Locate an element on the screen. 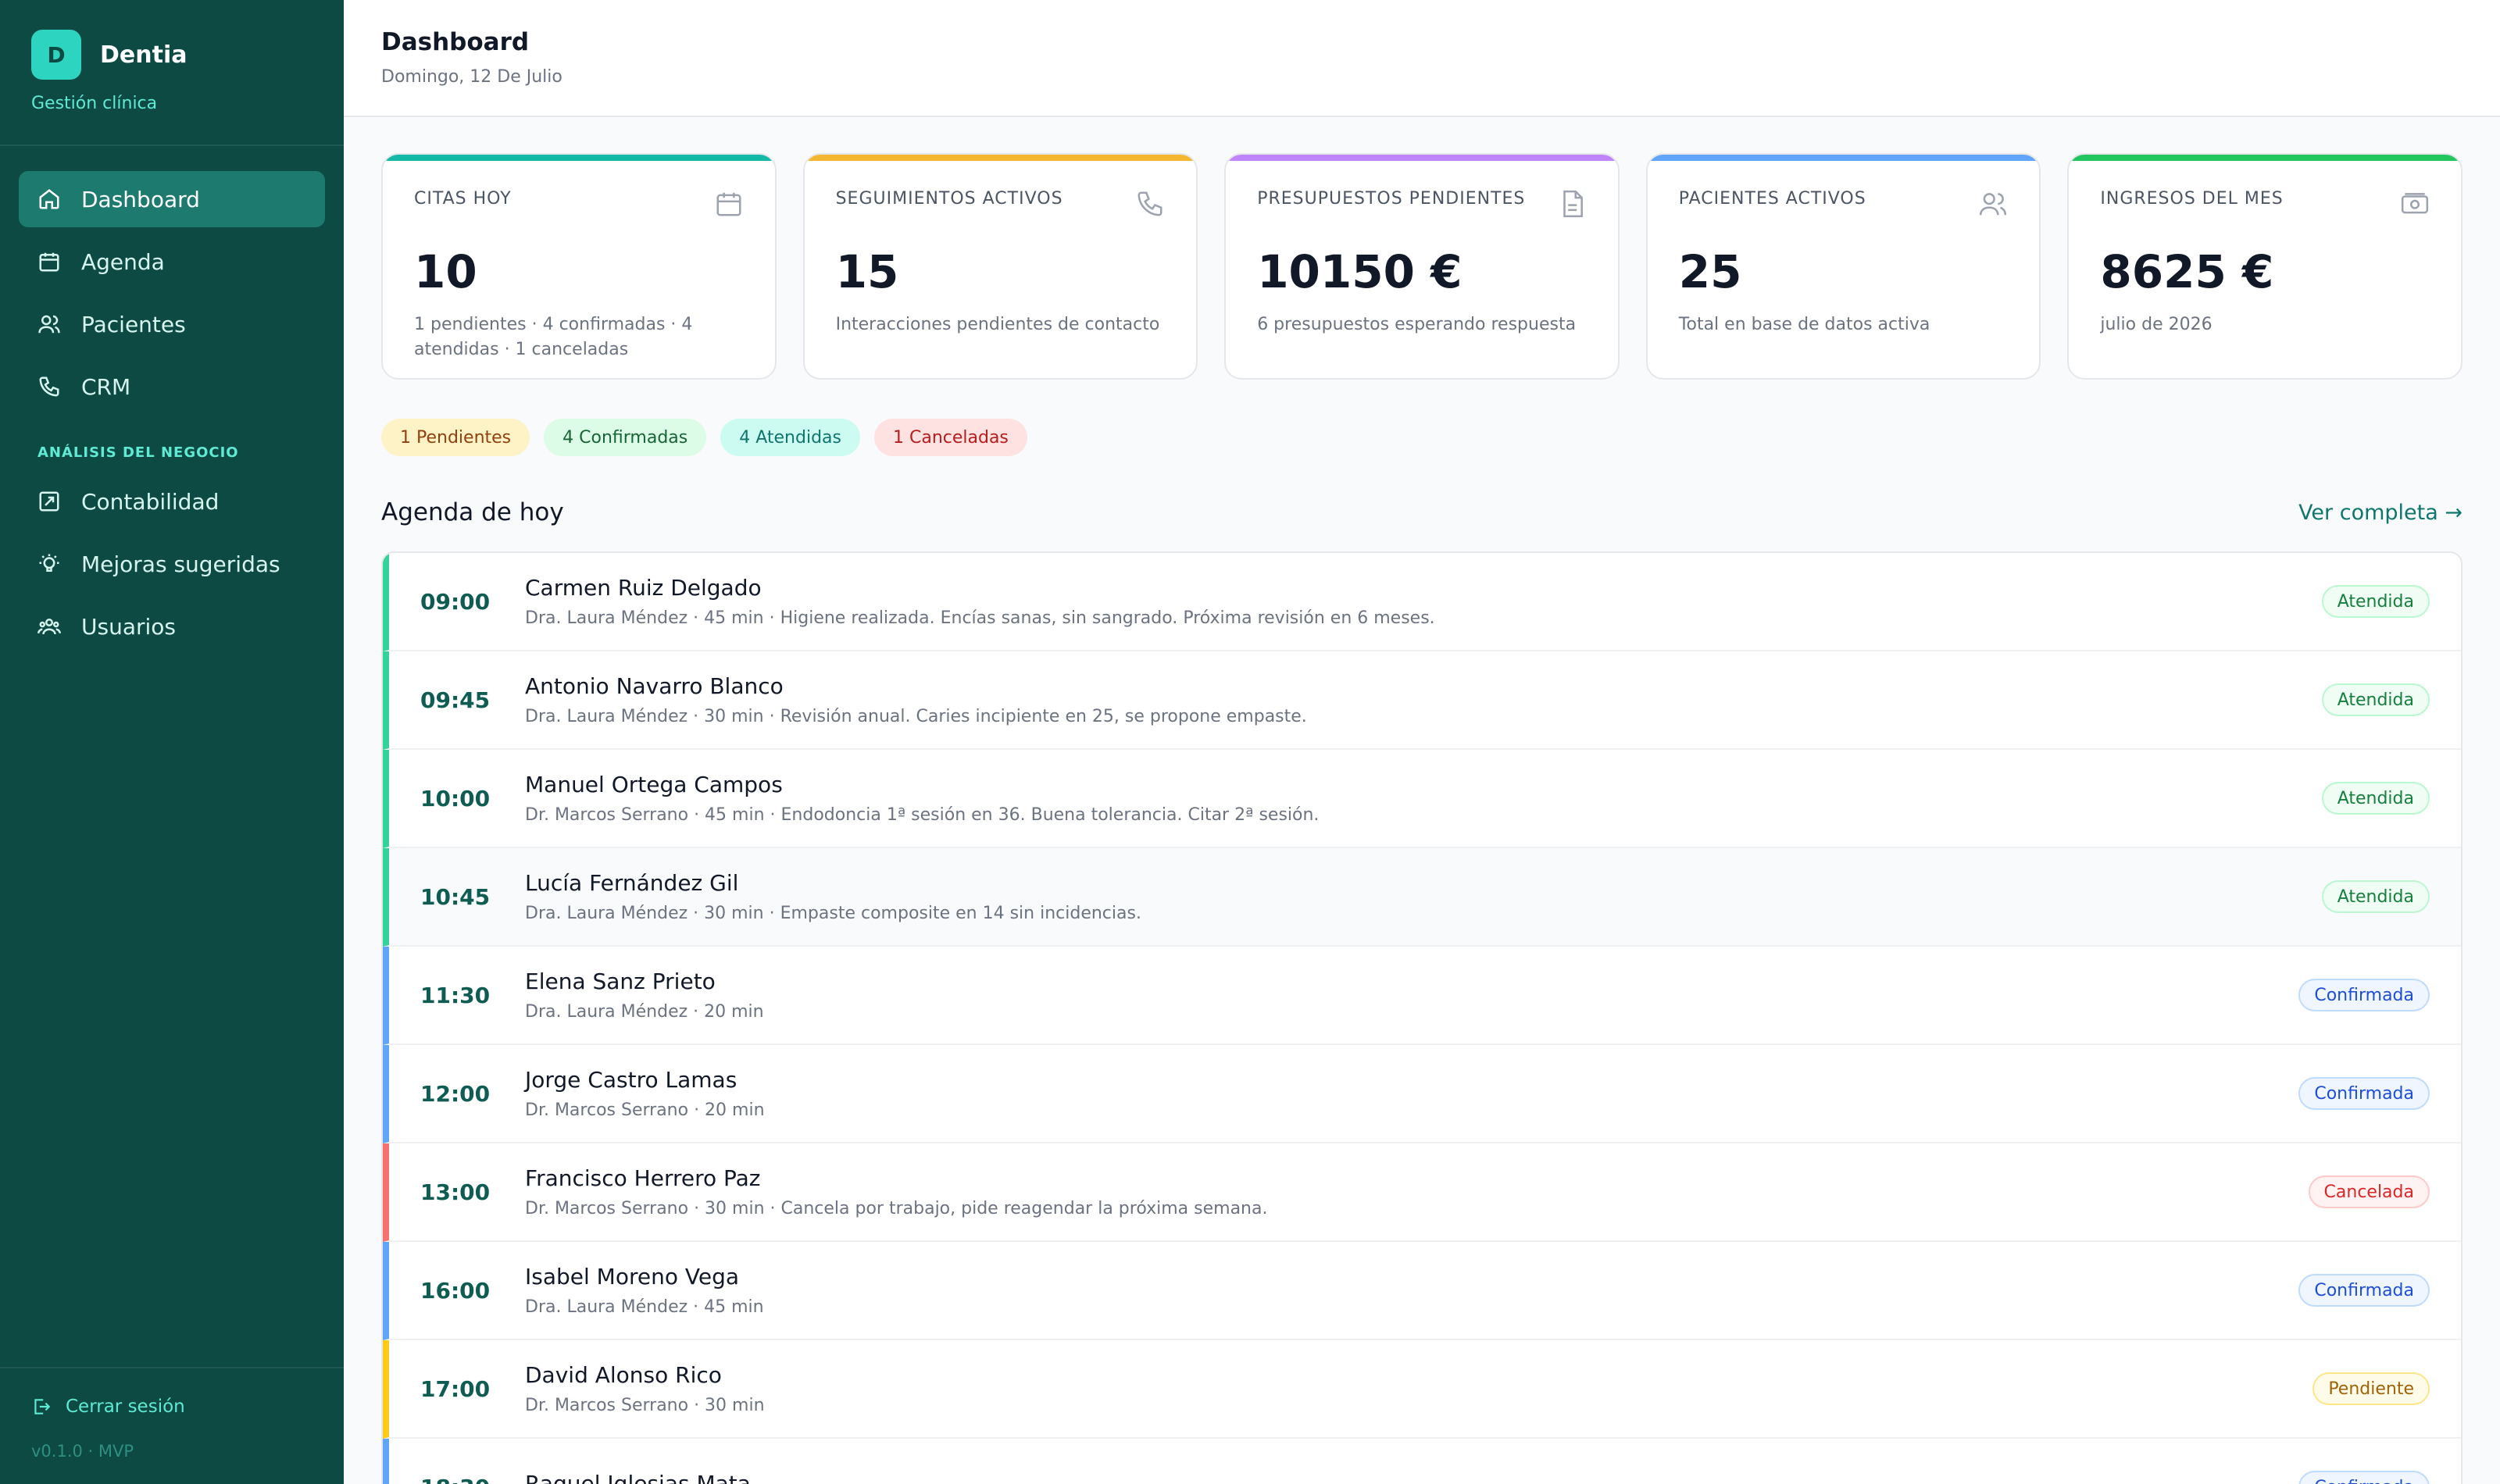 This screenshot has height=1484, width=2500. sidebar-item-label: Dashboard is located at coordinates (140, 199).